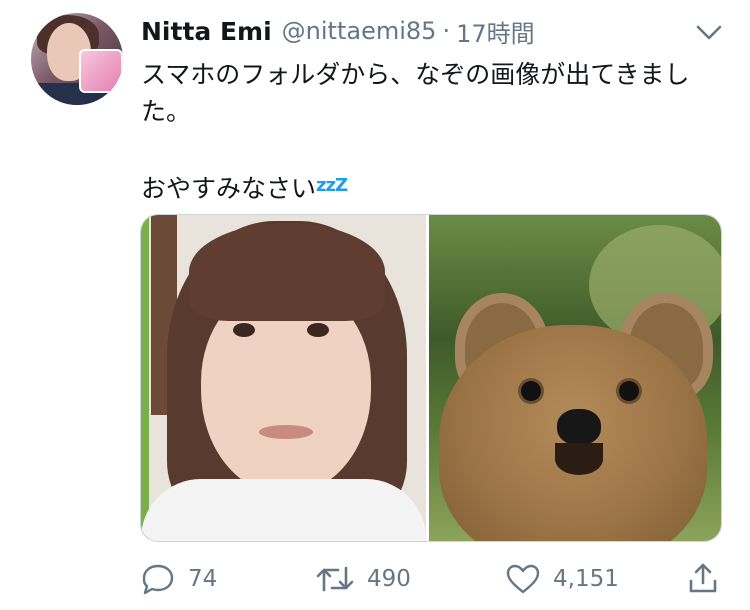  I want to click on heart-icon, so click(523, 579).